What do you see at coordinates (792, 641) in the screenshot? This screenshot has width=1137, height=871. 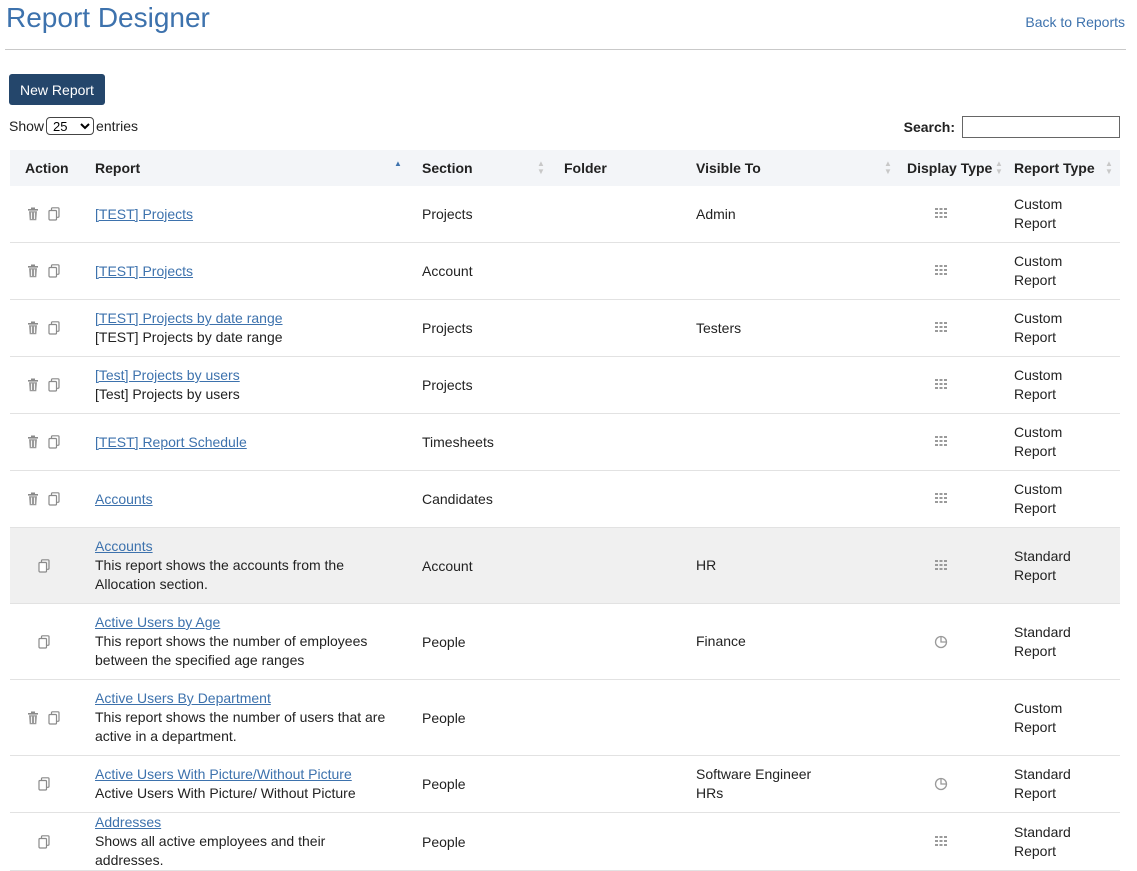 I see `visible-to-cell: Finance` at bounding box center [792, 641].